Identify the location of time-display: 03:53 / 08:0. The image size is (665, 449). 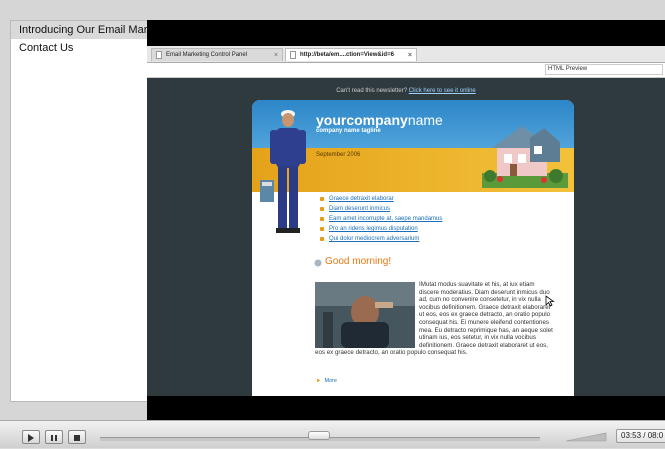
(640, 436).